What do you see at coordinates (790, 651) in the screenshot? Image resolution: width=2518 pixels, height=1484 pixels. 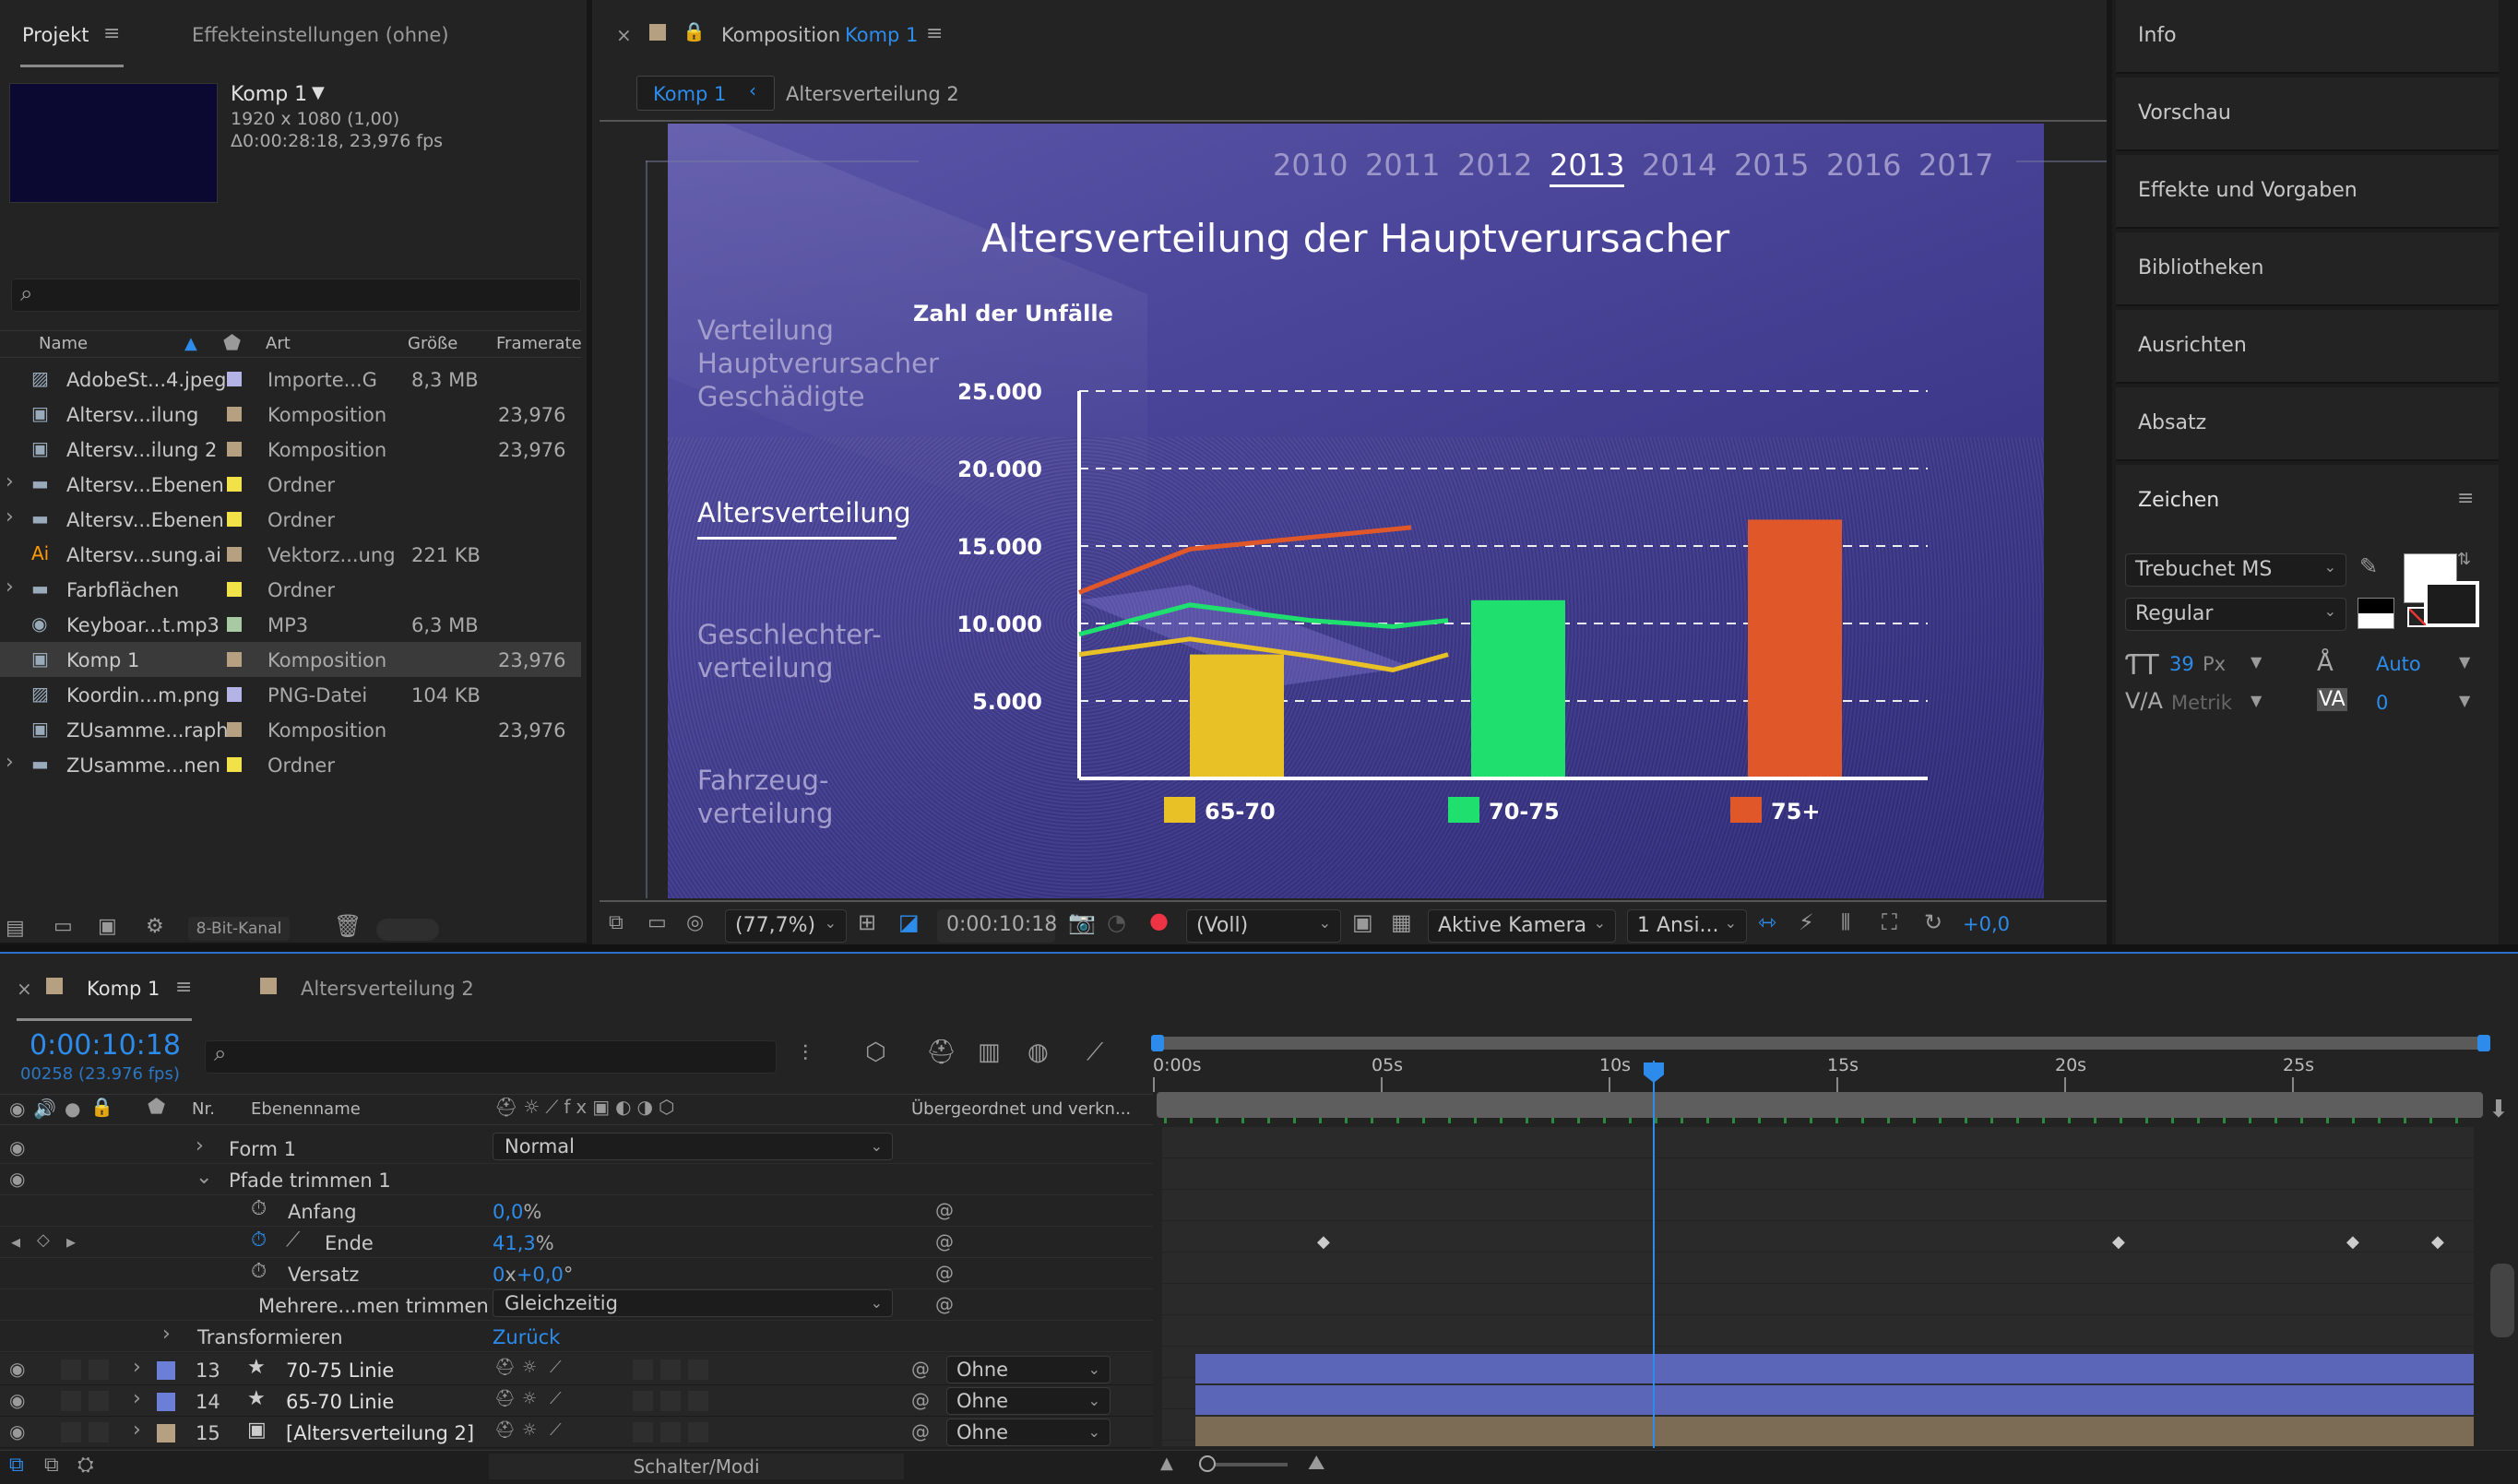 I see `comp-menu-item: Geschlechter-verteilung` at bounding box center [790, 651].